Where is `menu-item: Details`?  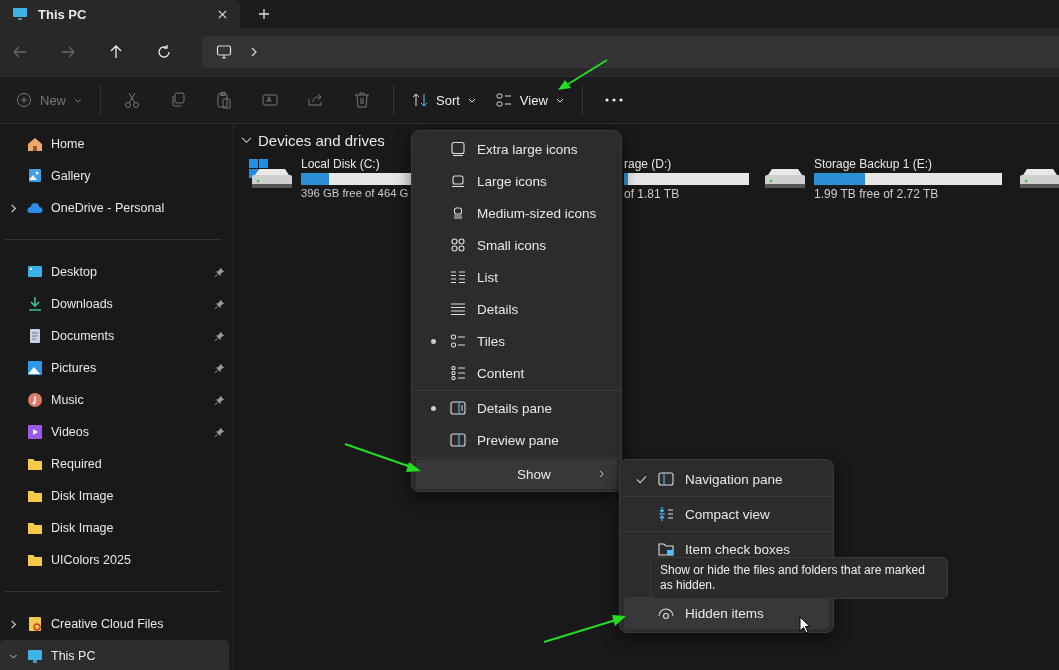 menu-item: Details is located at coordinates (516, 309).